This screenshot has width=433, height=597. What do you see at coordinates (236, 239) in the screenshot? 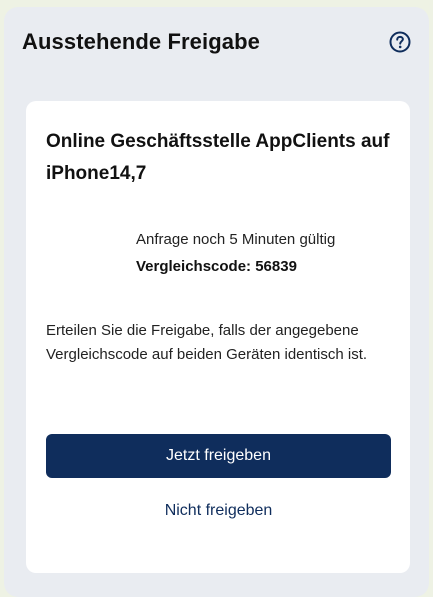
I see `validity-text: Anfrage noch 5 Minuten gültig` at bounding box center [236, 239].